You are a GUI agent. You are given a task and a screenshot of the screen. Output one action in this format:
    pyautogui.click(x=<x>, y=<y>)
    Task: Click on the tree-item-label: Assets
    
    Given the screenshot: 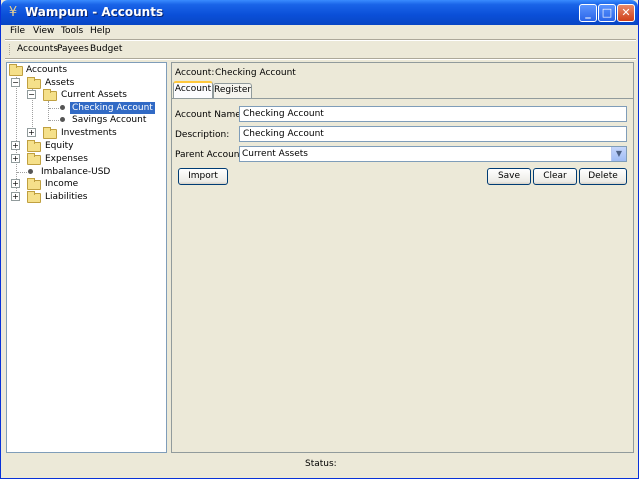 What is the action you would take?
    pyautogui.click(x=60, y=83)
    